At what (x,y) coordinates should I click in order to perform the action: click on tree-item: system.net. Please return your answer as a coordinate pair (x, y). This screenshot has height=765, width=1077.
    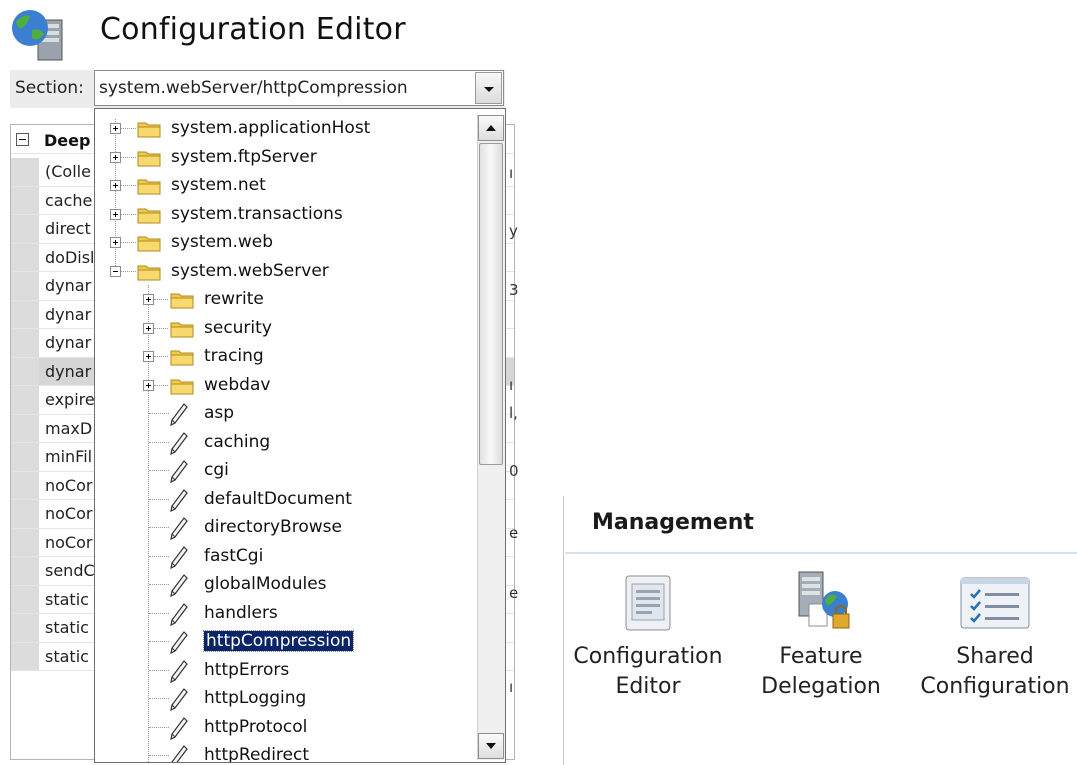
    Looking at the image, I should click on (285, 185).